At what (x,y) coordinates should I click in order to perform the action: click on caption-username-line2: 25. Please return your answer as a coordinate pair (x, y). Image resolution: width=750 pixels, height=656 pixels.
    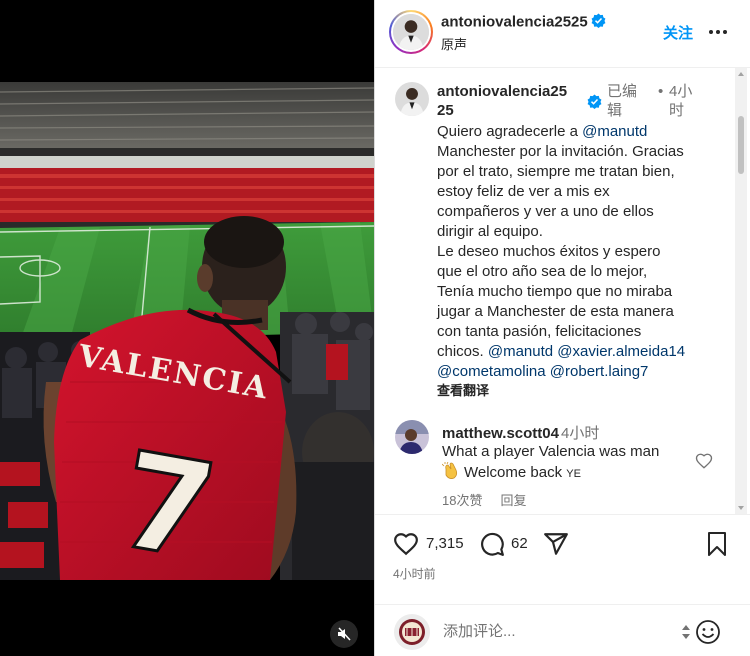
    Looking at the image, I should click on (445, 110).